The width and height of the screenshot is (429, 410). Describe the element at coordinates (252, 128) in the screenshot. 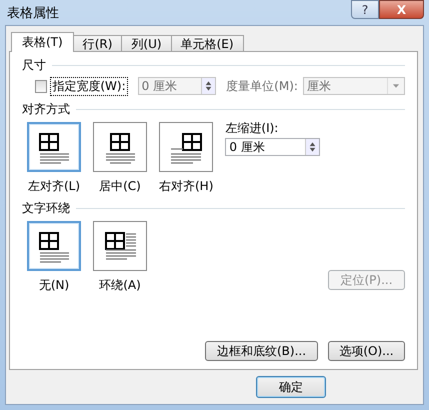

I see `field-label: 左缩进(I):` at that location.